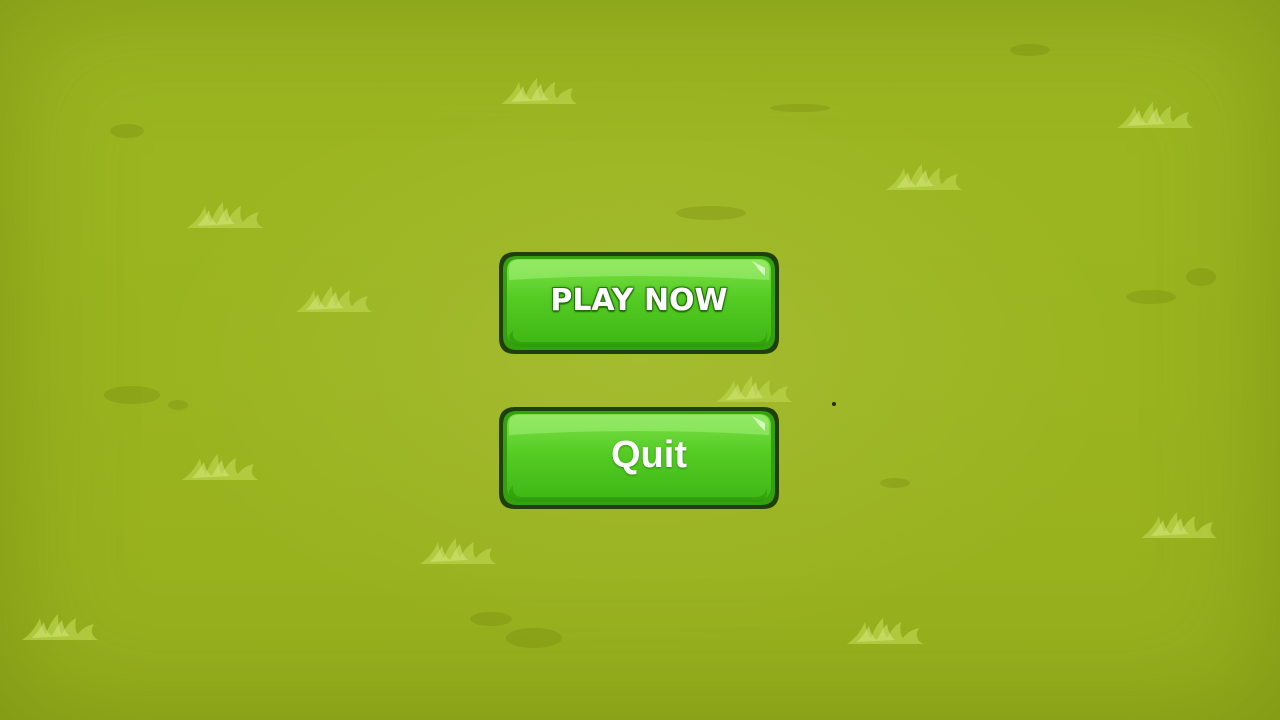 The height and width of the screenshot is (720, 1280). What do you see at coordinates (834, 404) in the screenshot?
I see `cursor-dot` at bounding box center [834, 404].